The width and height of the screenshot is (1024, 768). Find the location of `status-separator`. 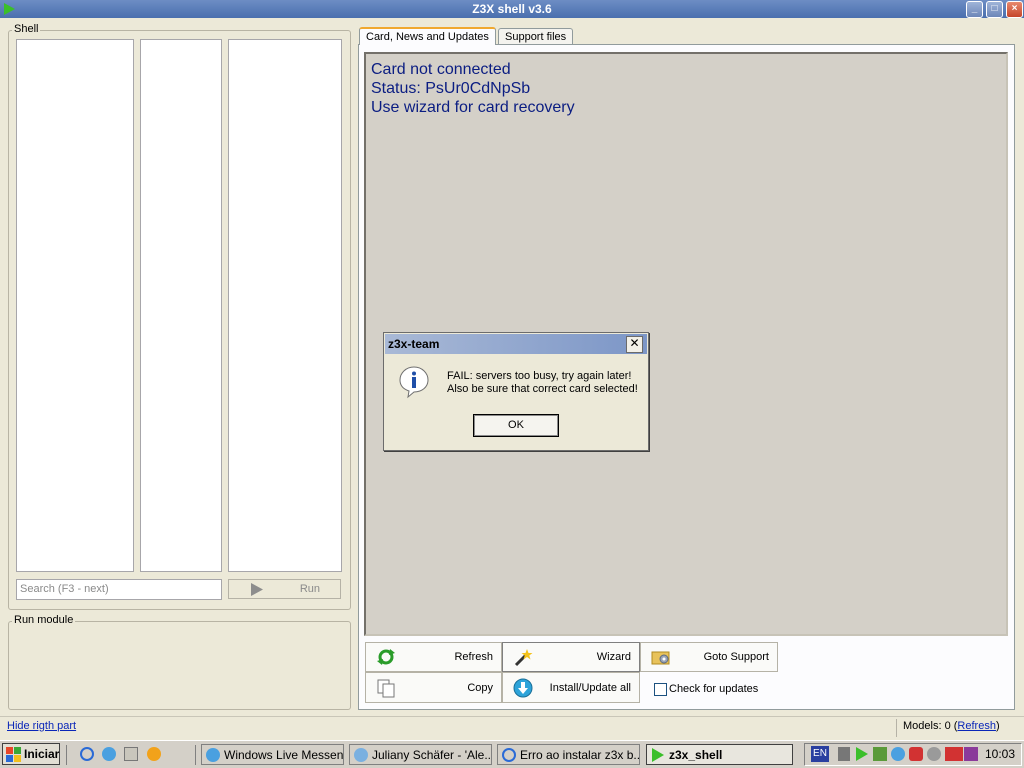

status-separator is located at coordinates (896, 728).